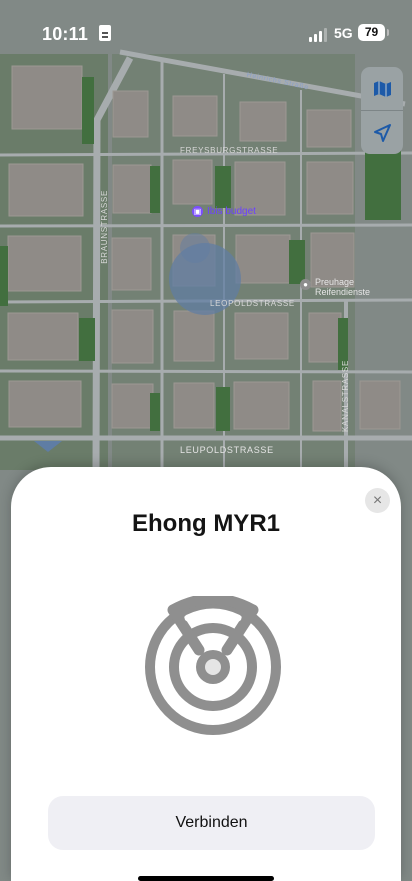 This screenshot has width=412, height=881. I want to click on street-label-bottom: LEUPOLDSTRASSE, so click(227, 450).